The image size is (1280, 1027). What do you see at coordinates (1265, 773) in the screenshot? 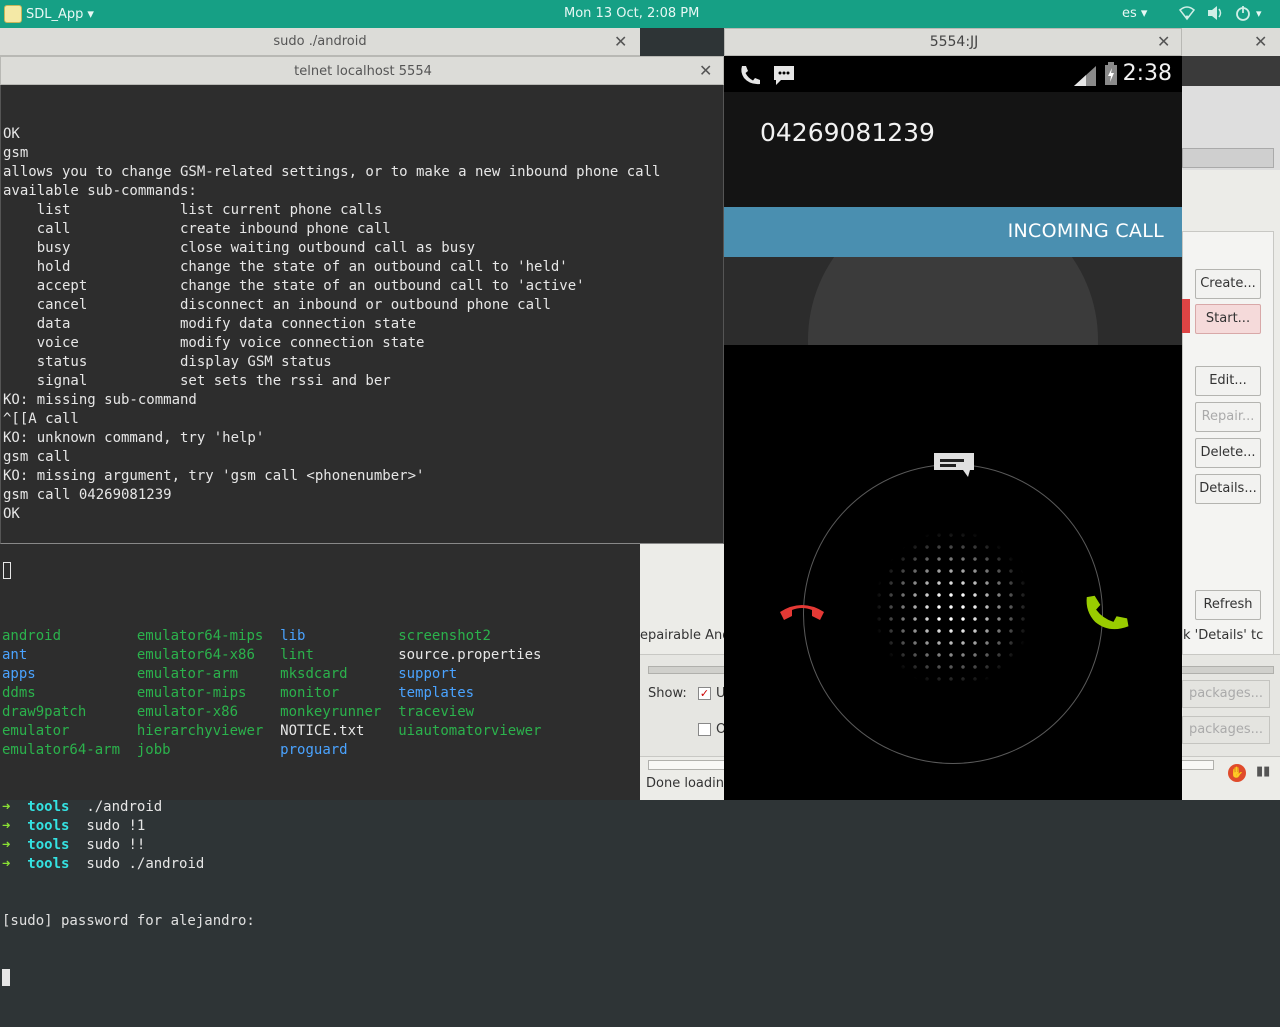
I see `log-icon: ▮▮` at bounding box center [1265, 773].